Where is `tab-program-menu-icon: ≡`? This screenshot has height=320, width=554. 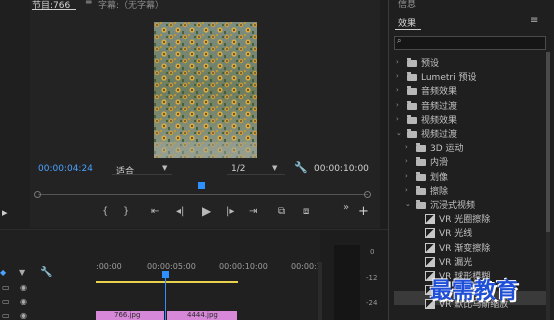
tab-program-menu-icon: ≡ is located at coordinates (89, 3).